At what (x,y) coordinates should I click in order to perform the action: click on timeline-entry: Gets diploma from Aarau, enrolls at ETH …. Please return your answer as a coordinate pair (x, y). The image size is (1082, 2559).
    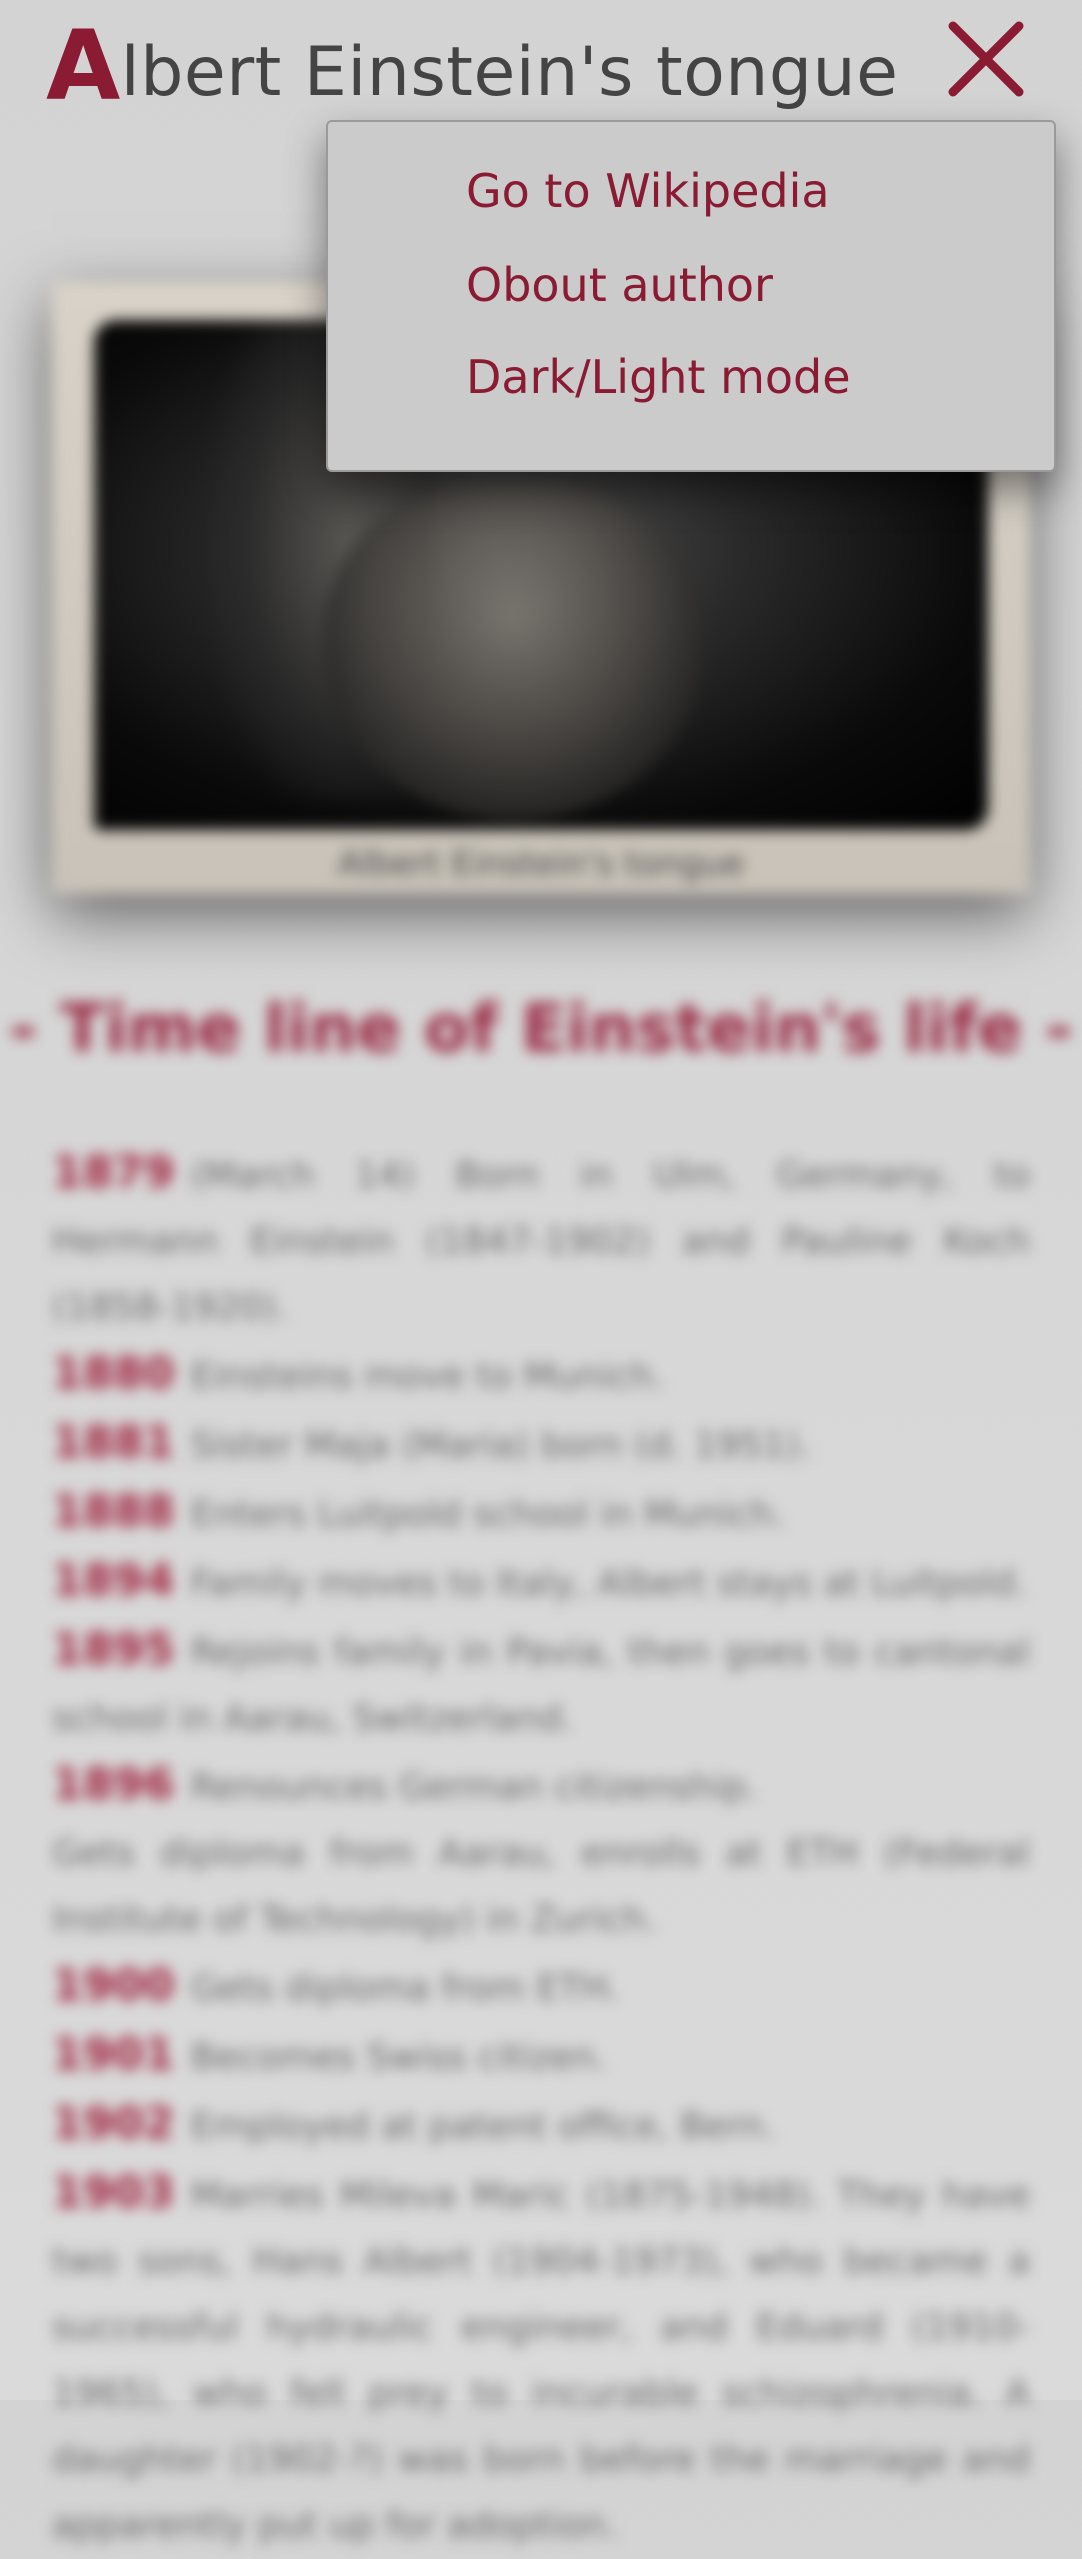
    Looking at the image, I should click on (541, 1887).